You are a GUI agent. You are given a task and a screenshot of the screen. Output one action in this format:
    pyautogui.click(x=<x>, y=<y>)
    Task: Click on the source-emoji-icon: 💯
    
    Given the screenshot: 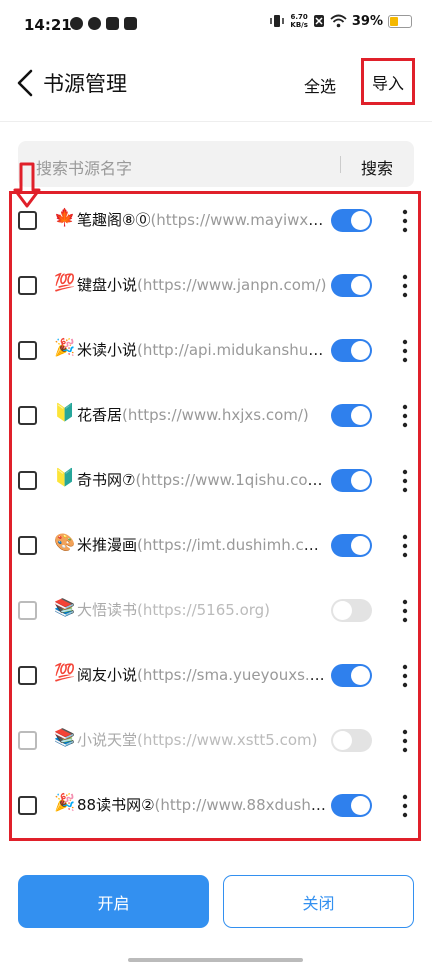 What is the action you would take?
    pyautogui.click(x=65, y=673)
    